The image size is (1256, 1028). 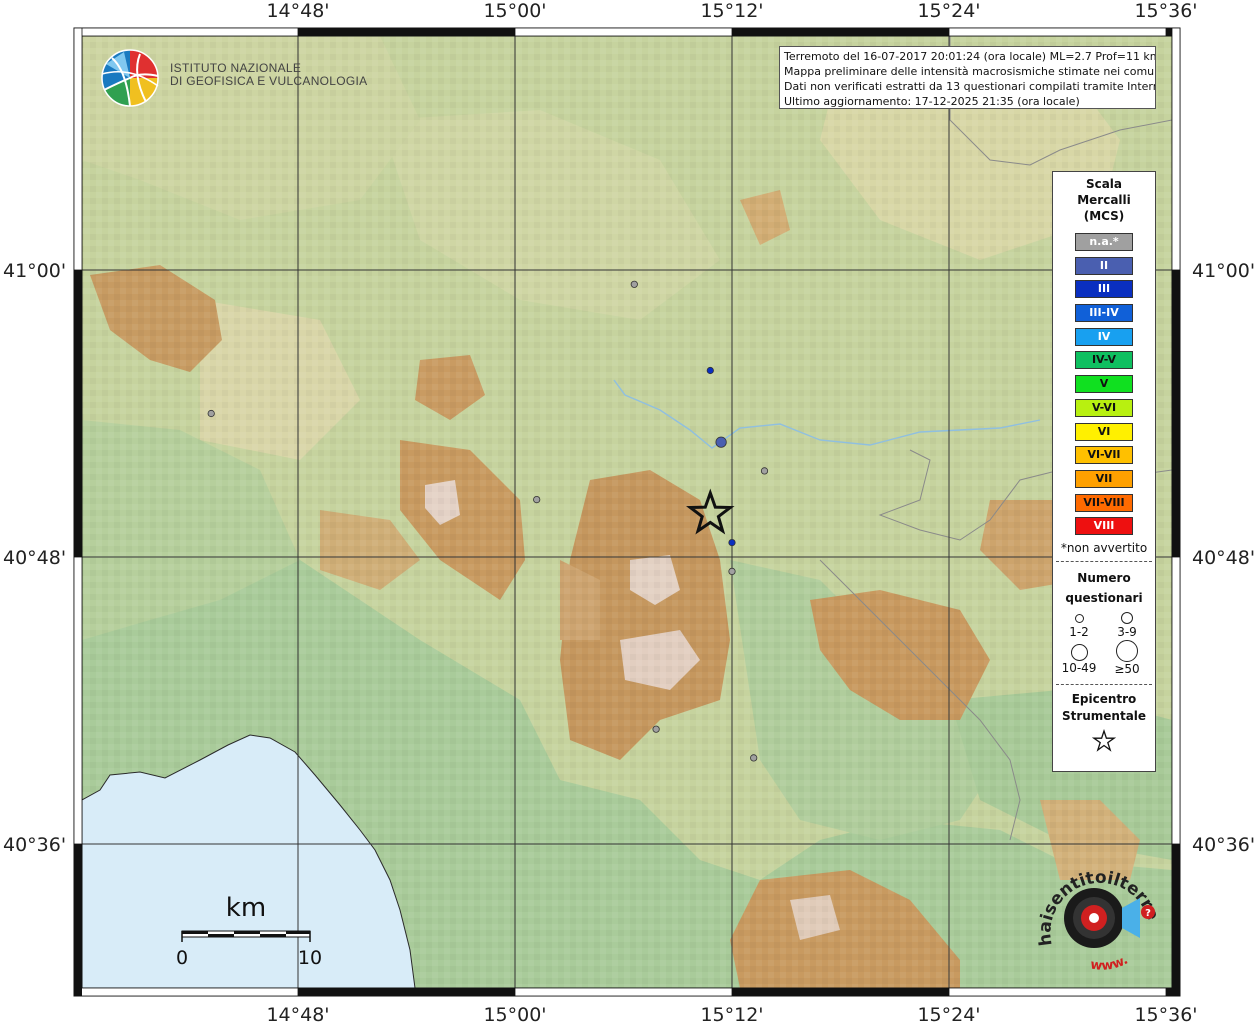 I want to click on scale-start-label: 0, so click(x=182, y=958).